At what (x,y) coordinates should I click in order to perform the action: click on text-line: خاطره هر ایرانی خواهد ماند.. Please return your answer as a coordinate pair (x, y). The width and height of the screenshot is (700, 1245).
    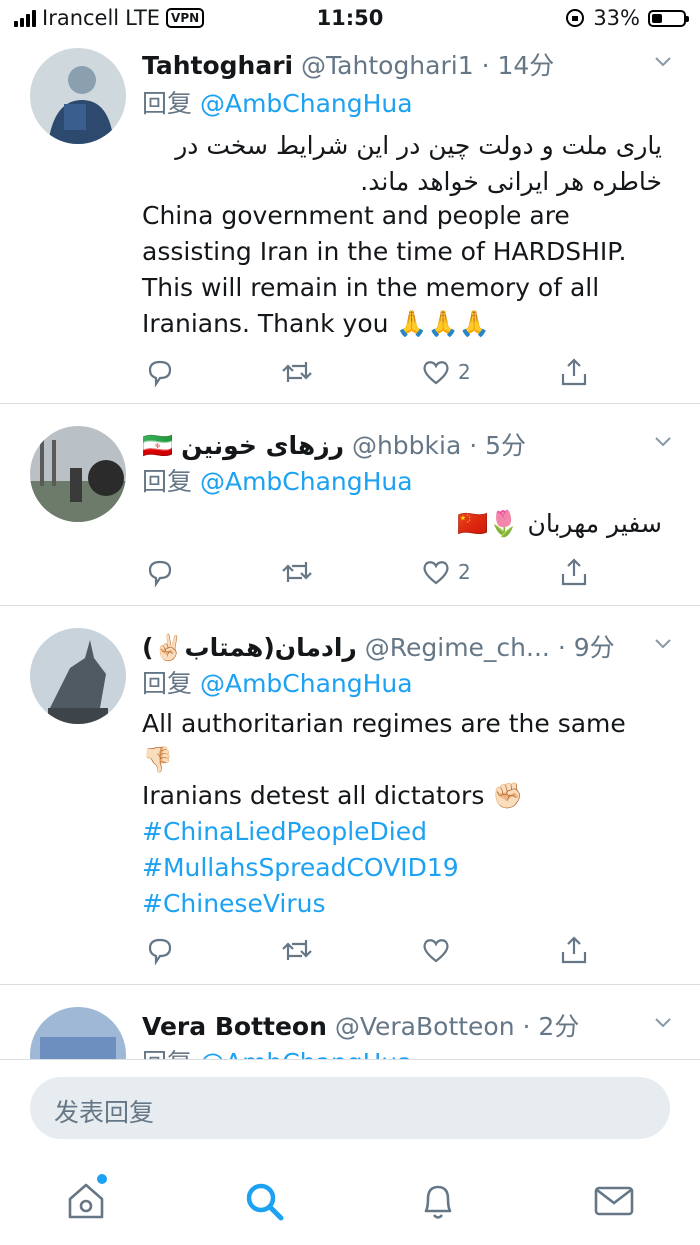
    Looking at the image, I should click on (511, 181).